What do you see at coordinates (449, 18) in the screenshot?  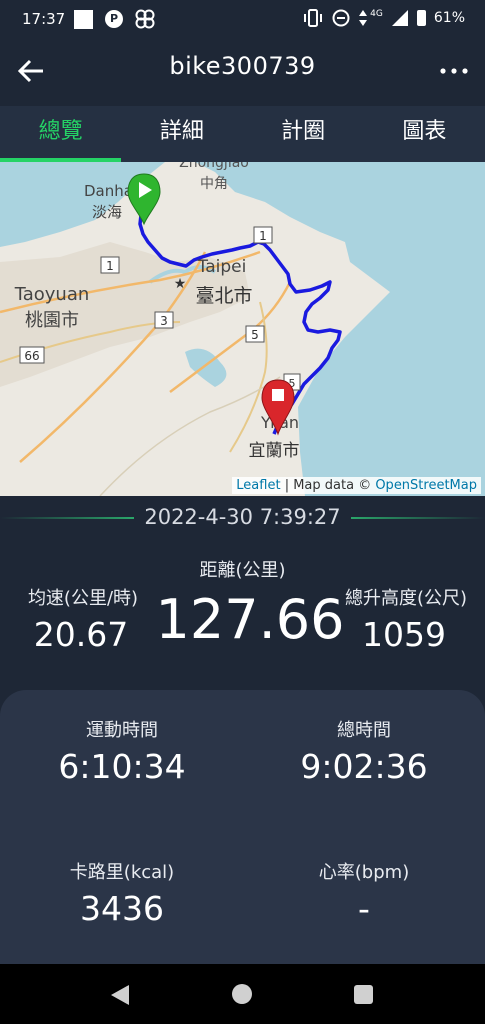 I see `battery-percent: 61%` at bounding box center [449, 18].